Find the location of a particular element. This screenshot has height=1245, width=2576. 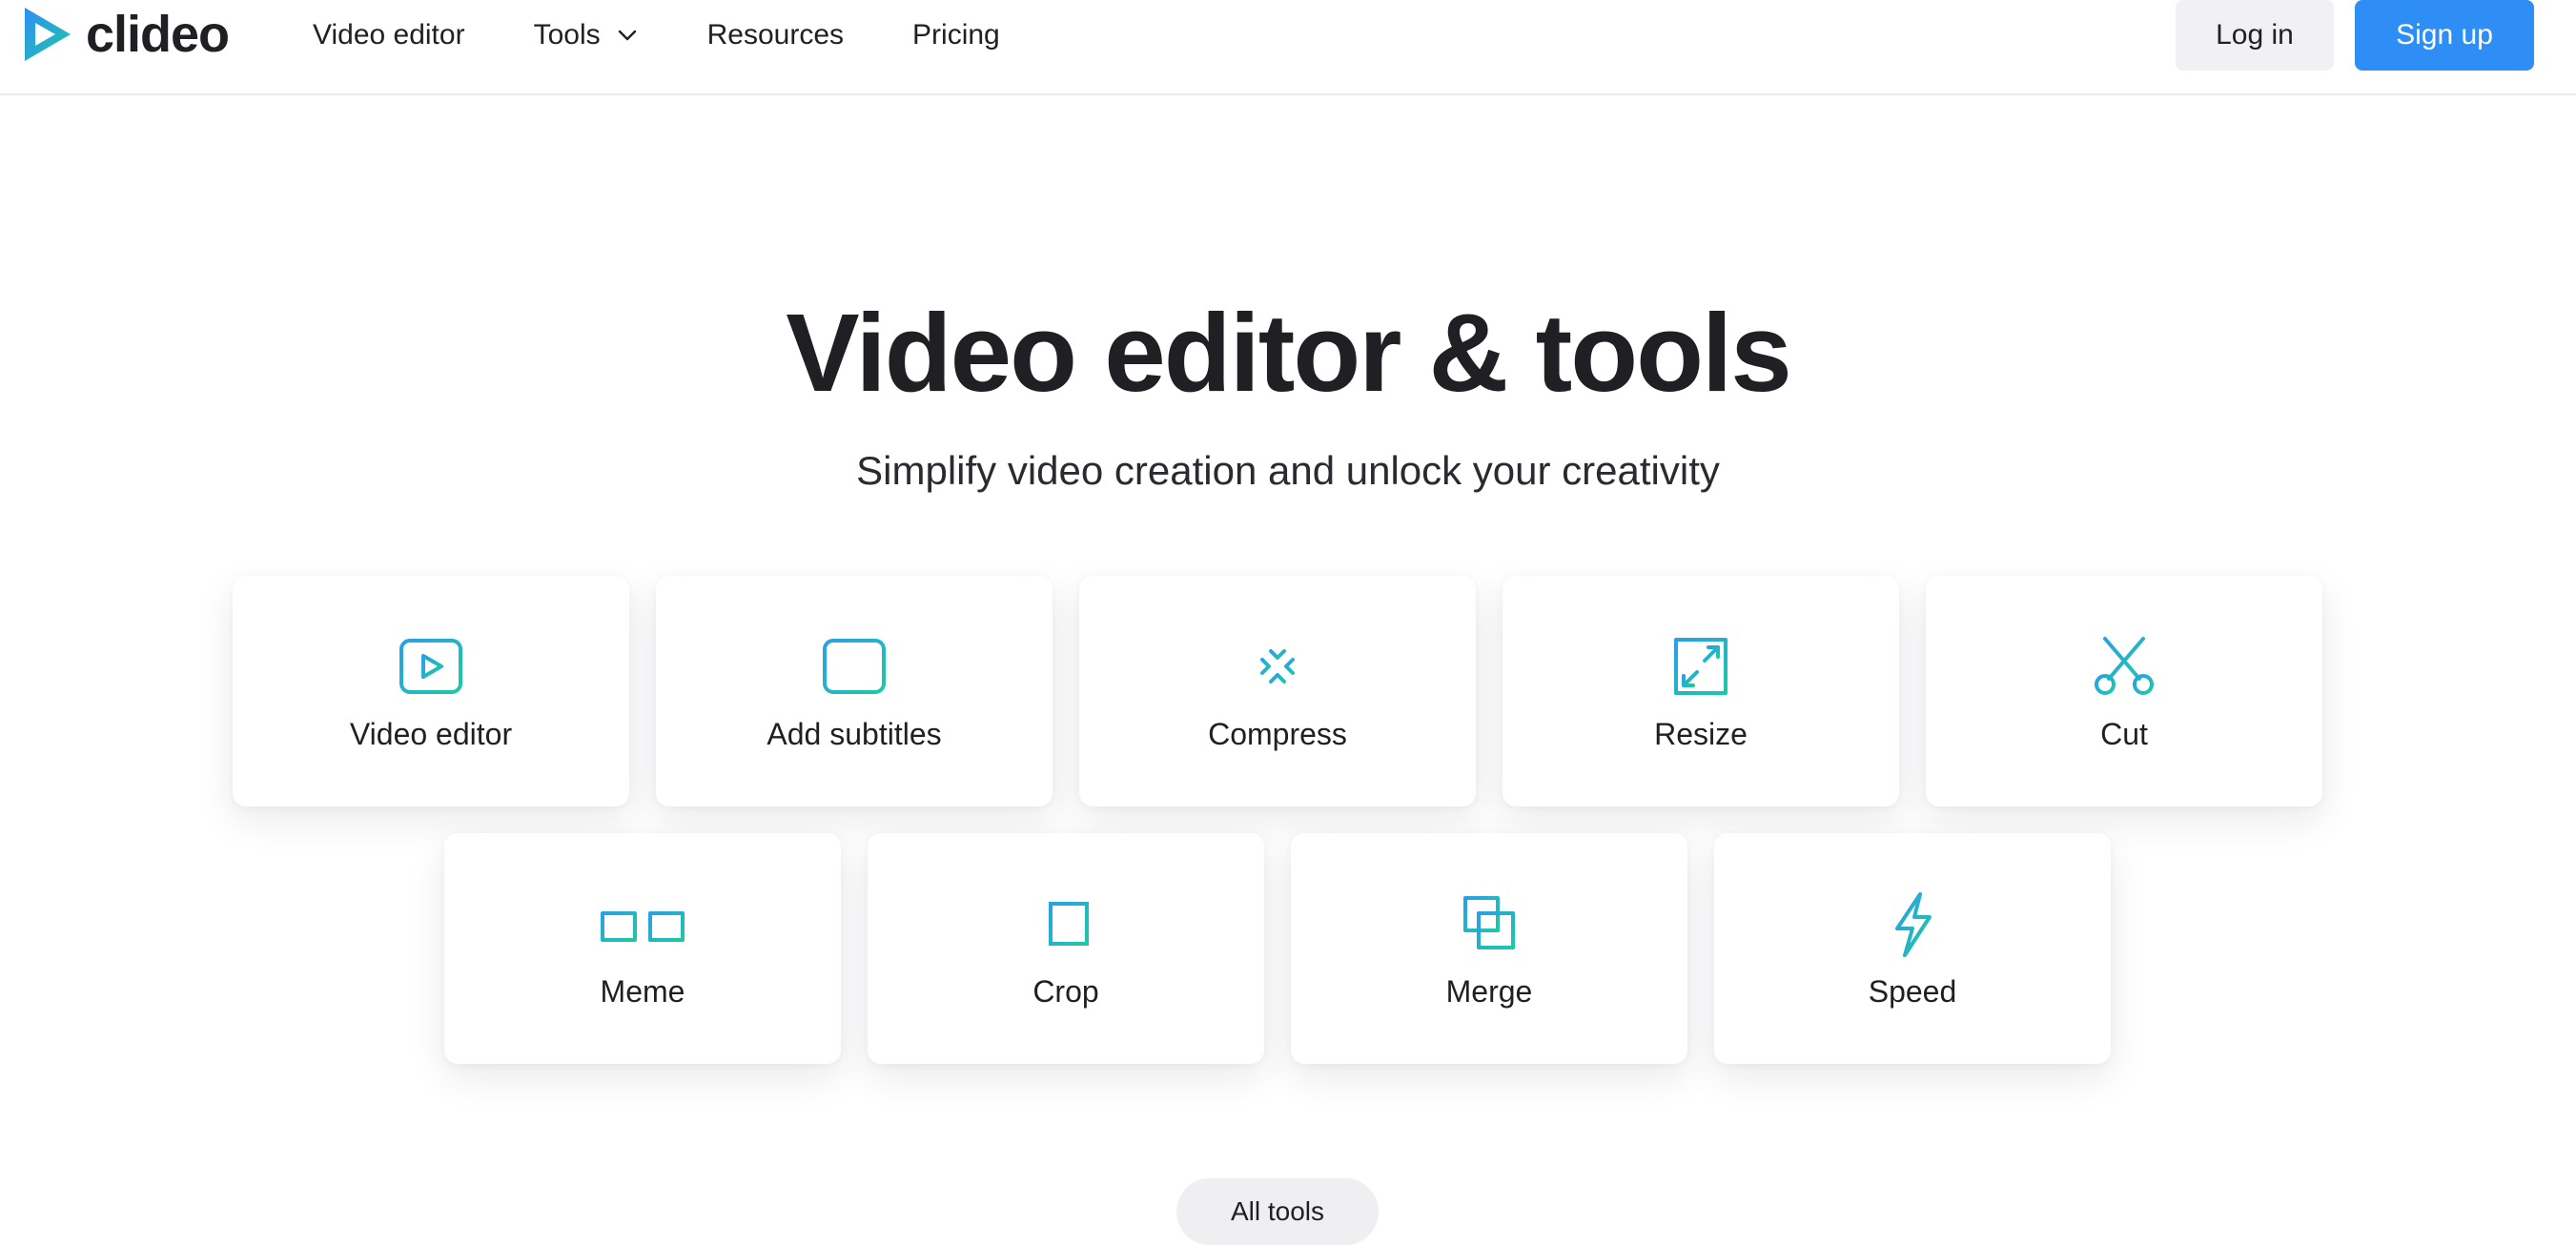

lightning-icon is located at coordinates (1913, 924).